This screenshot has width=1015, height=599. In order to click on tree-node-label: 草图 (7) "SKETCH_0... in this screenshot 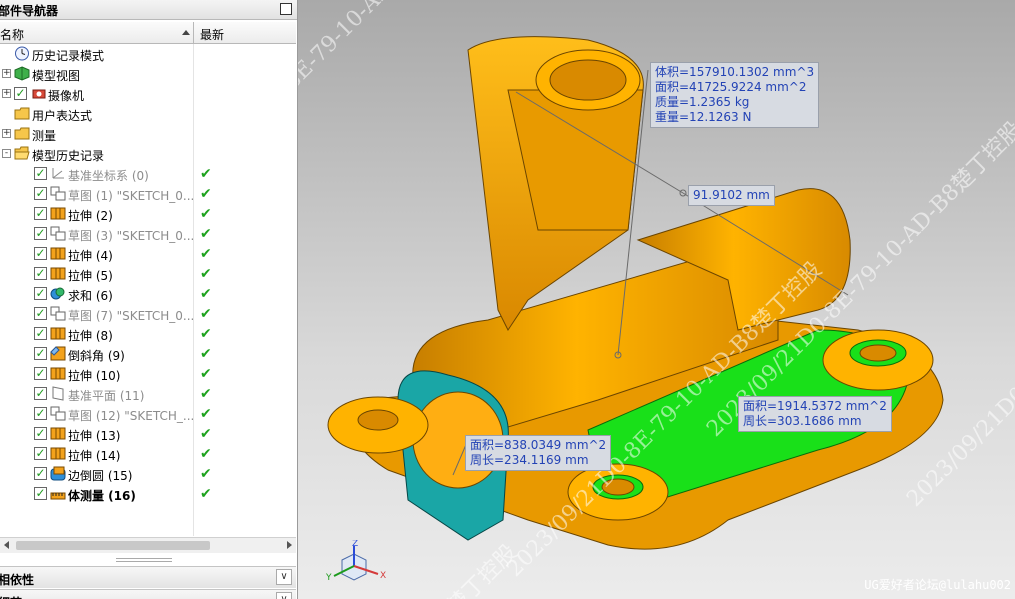, I will do `click(131, 316)`.